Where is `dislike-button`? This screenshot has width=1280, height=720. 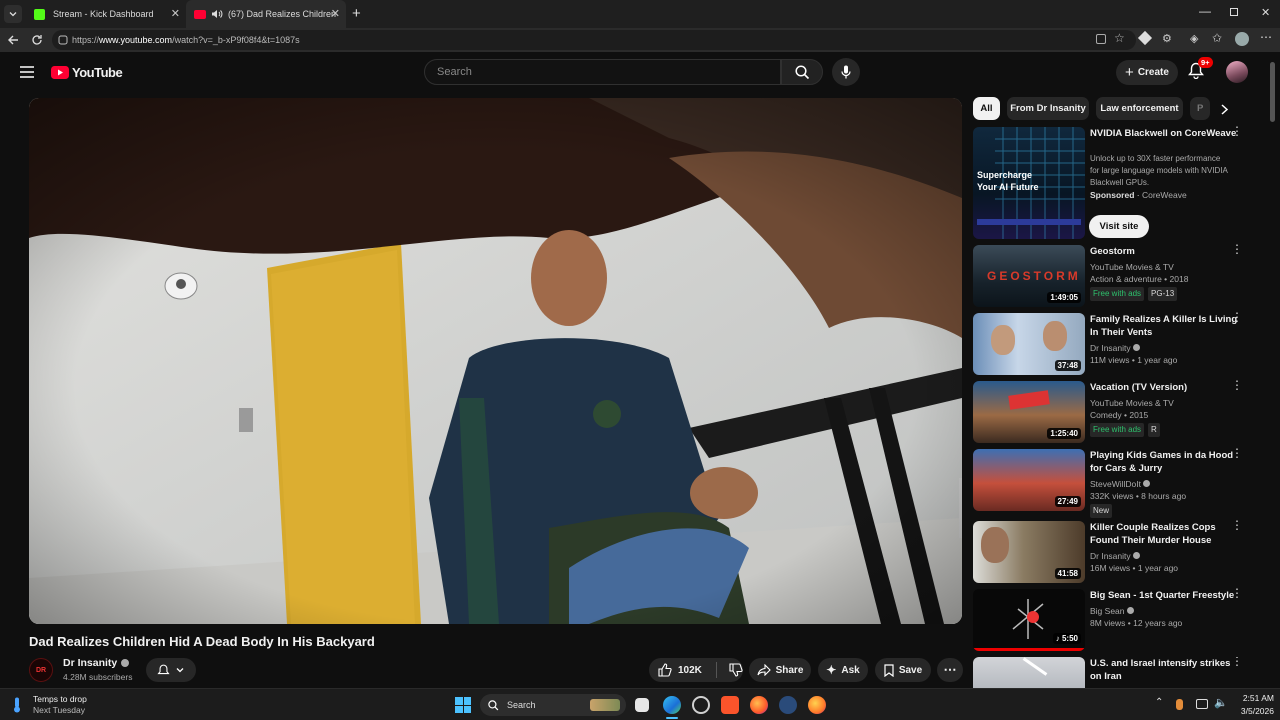
dislike-button is located at coordinates (736, 670).